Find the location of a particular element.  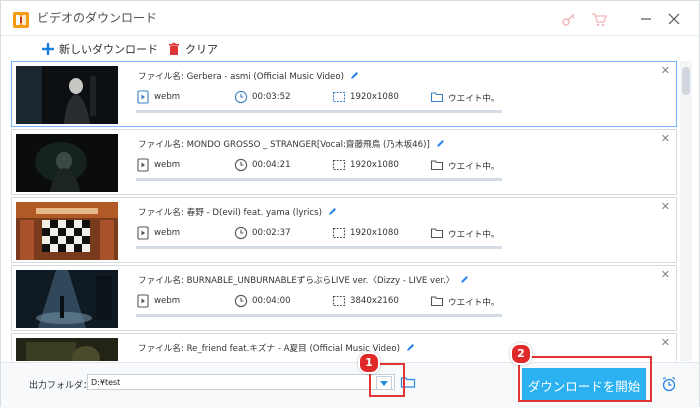

minimize-button is located at coordinates (646, 19).